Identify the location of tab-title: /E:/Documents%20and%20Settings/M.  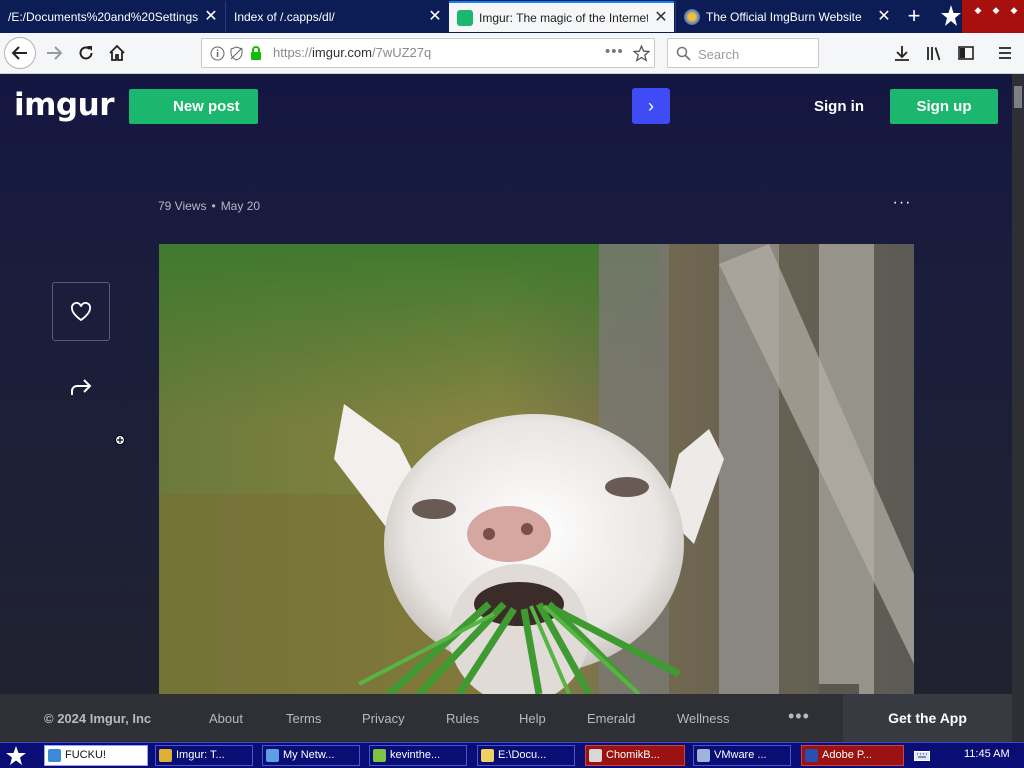
(103, 16).